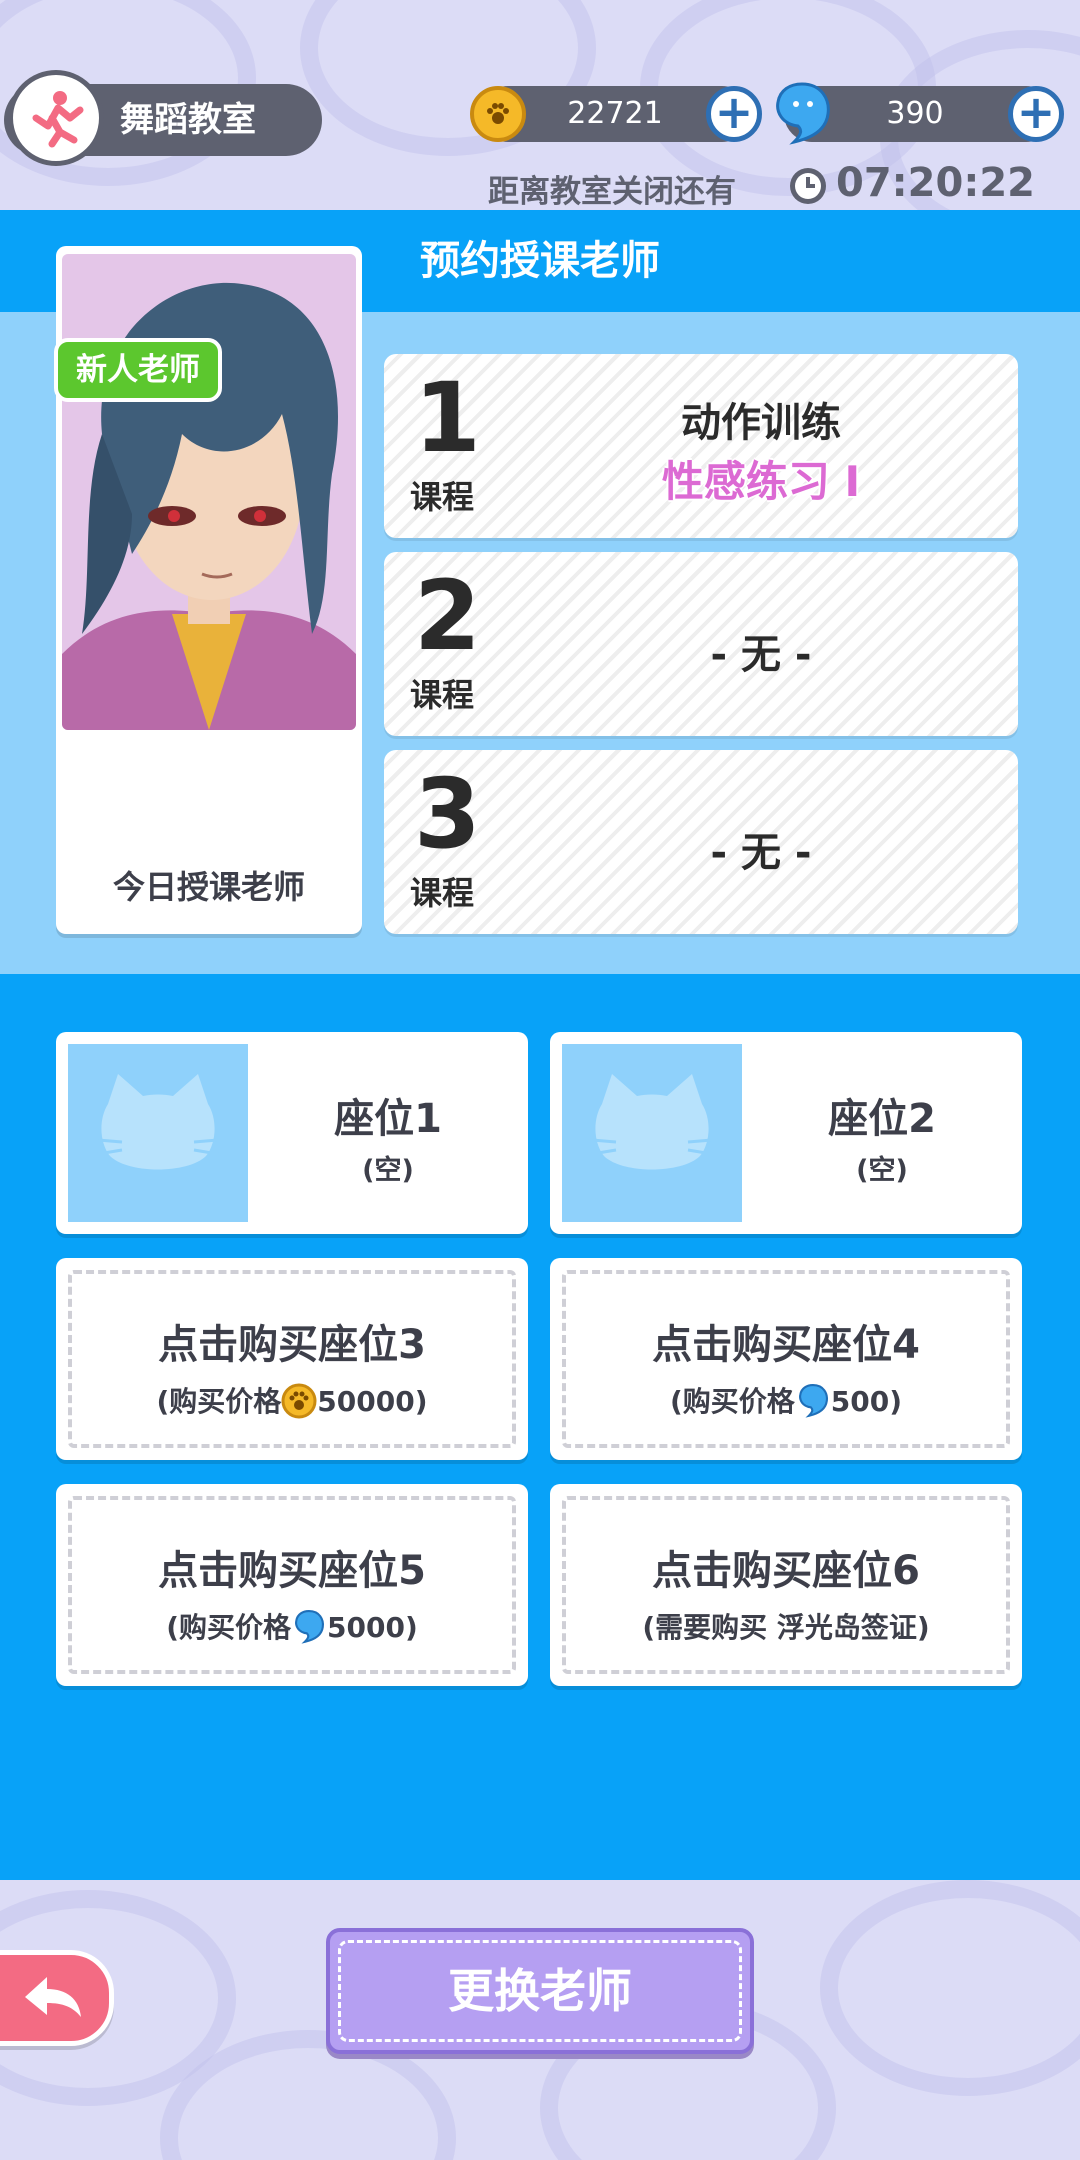 This screenshot has height=2160, width=1080. I want to click on buy-seat-5-button: 点击购买座位5 (购买价格 5000), so click(292, 1585).